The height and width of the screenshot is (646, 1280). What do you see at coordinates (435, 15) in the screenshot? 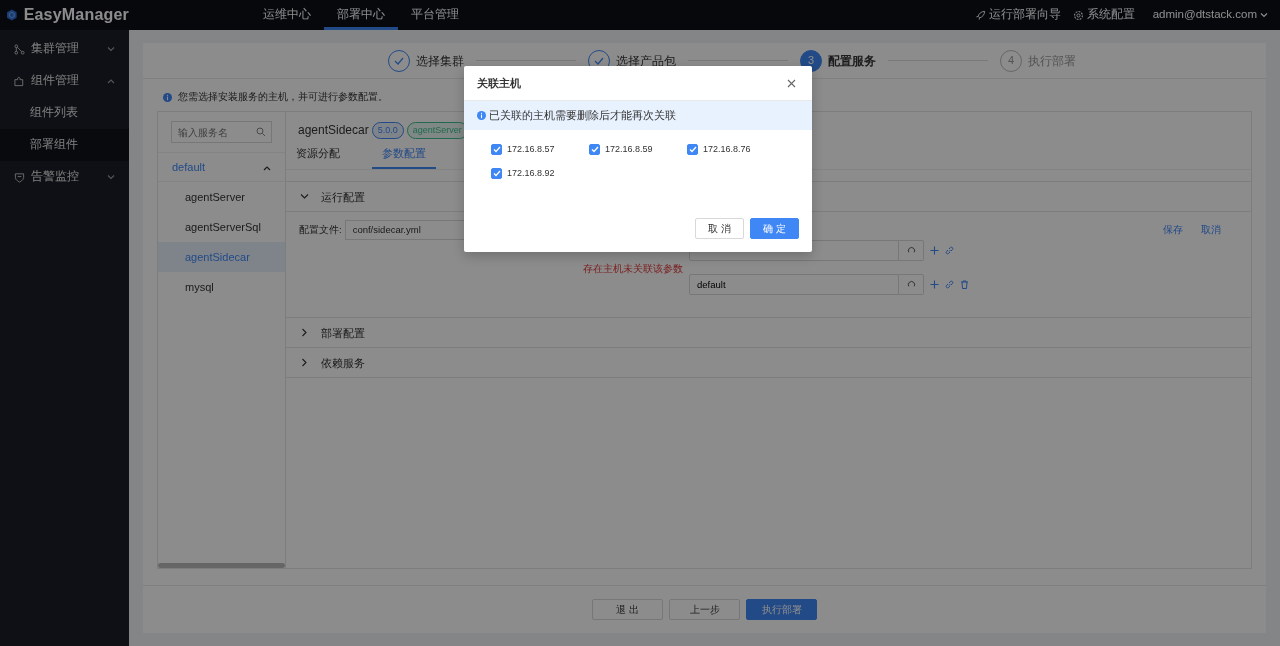
I see `nav-tab: 平台管理` at bounding box center [435, 15].